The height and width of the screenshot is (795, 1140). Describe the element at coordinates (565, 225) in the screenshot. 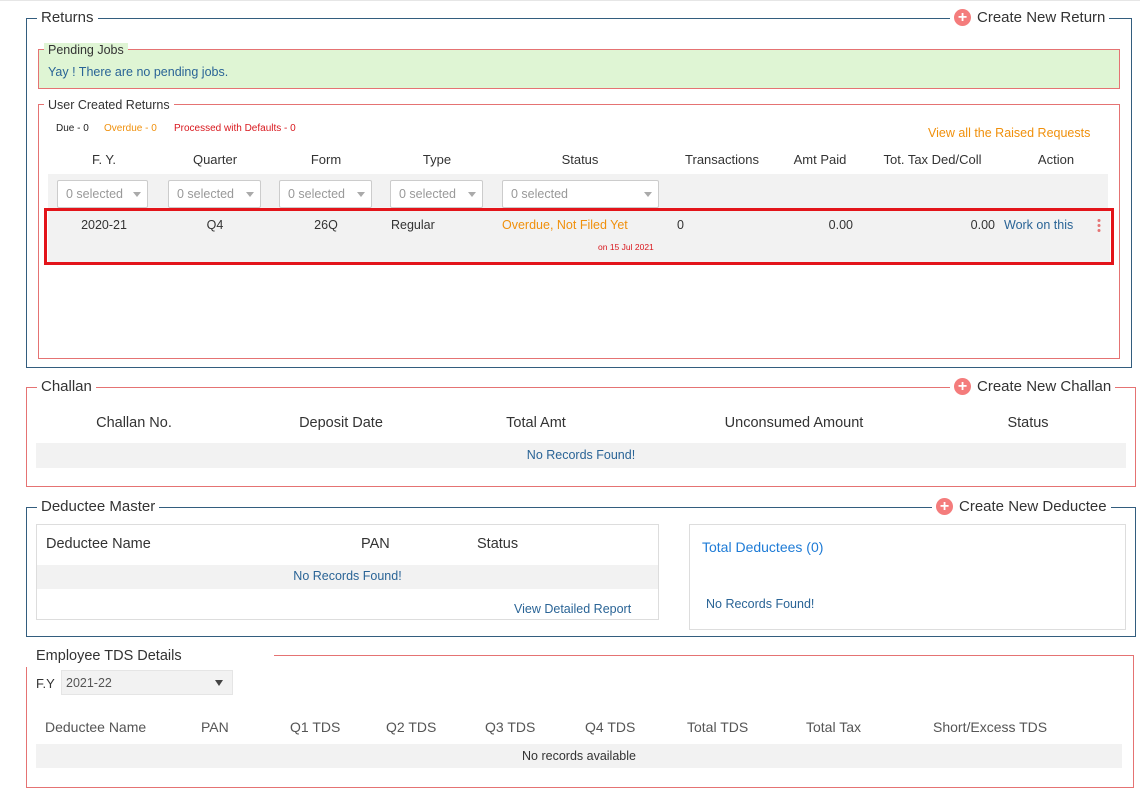

I see `row-status: Overdue, Not Filed Yet` at that location.